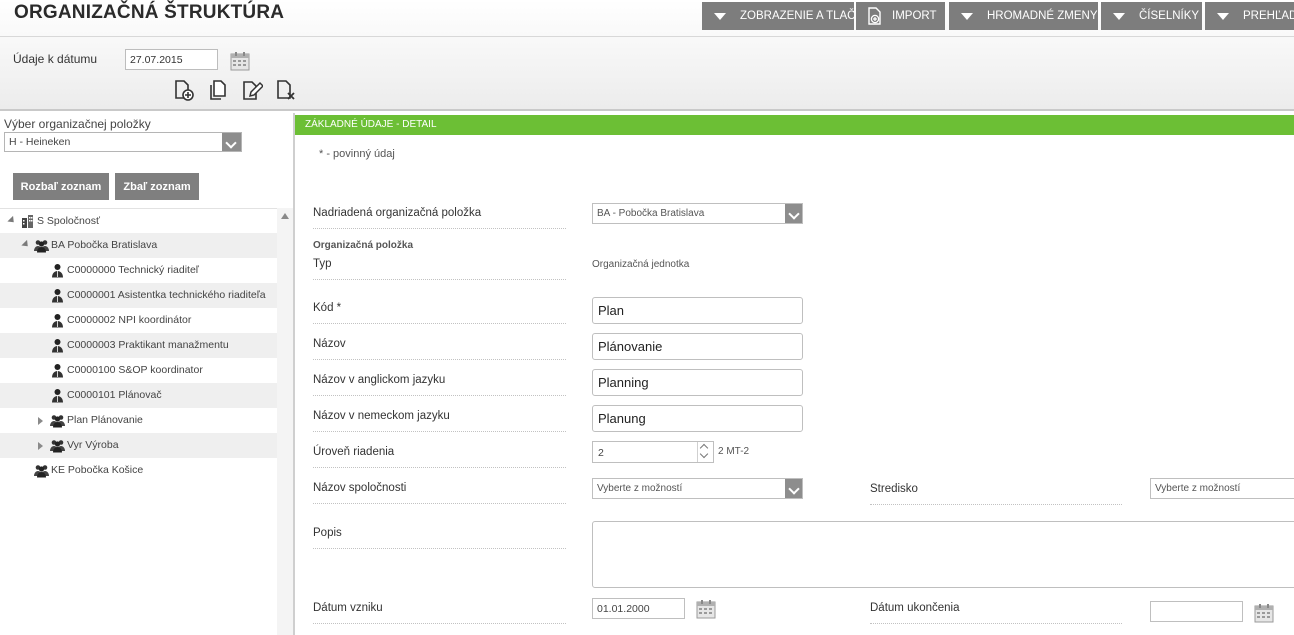  I want to click on tree-row: C0000002 NPI koordinátor, so click(138, 320).